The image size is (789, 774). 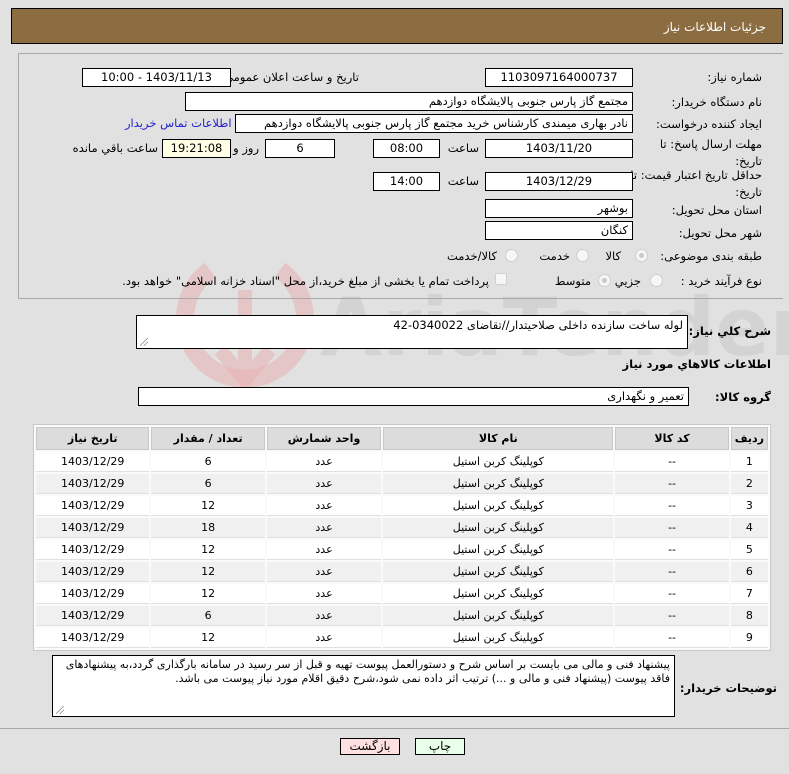 What do you see at coordinates (672, 438) in the screenshot?
I see `col-header-code: کد کالا` at bounding box center [672, 438].